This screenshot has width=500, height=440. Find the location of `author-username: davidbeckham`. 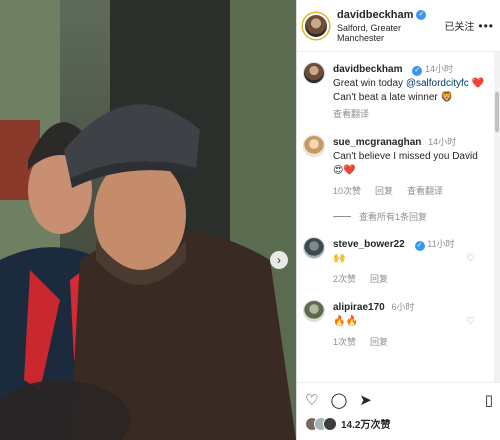

author-username: davidbeckham is located at coordinates (375, 15).